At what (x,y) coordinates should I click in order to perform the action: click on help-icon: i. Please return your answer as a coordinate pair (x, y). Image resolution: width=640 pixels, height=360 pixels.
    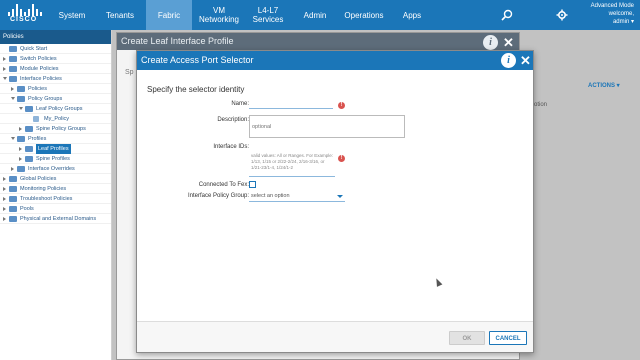
    Looking at the image, I should click on (508, 60).